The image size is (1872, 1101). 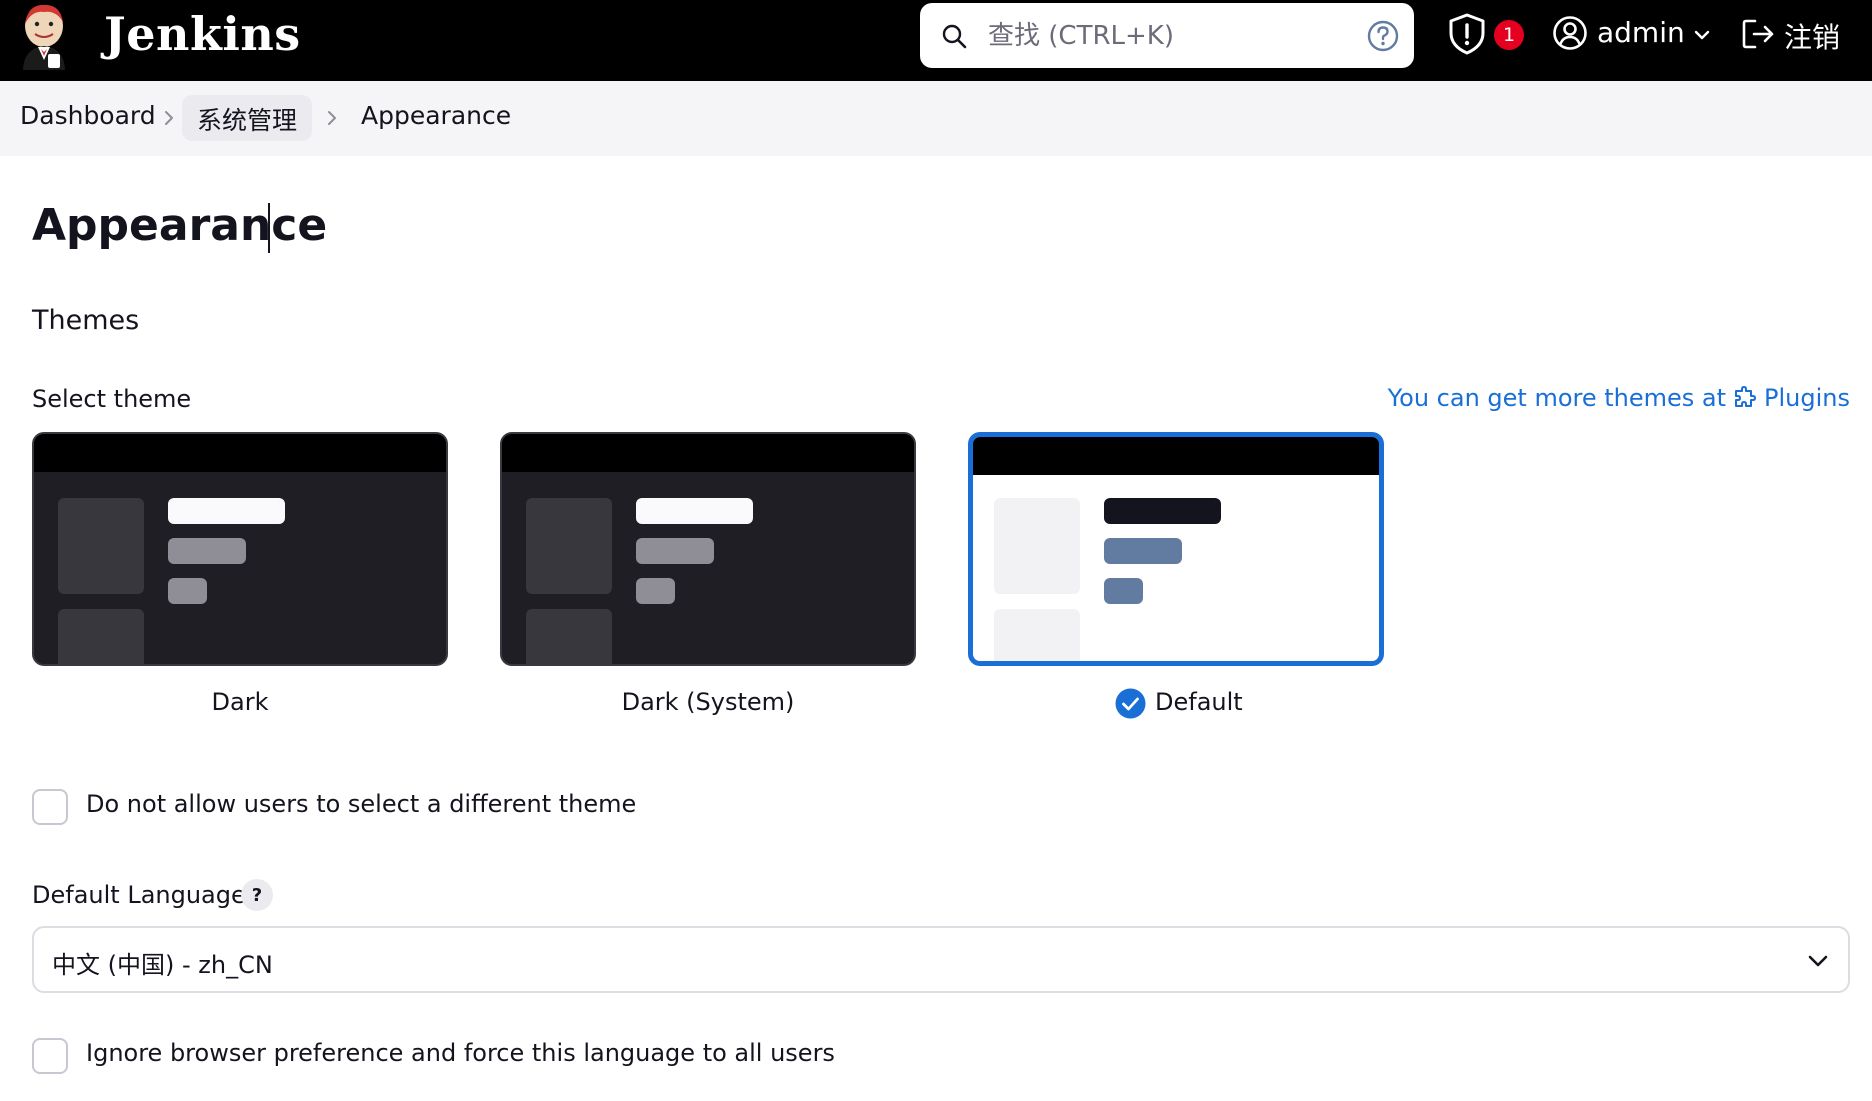 I want to click on more-themes-link: You can get more themes at Plugins, so click(x=1619, y=398).